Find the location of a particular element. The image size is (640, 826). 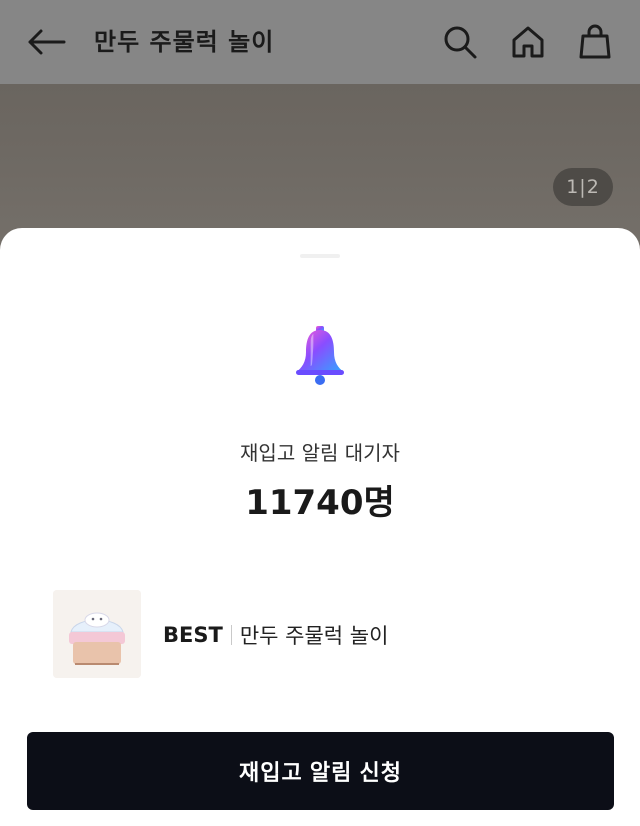

search-button is located at coordinates (460, 42).